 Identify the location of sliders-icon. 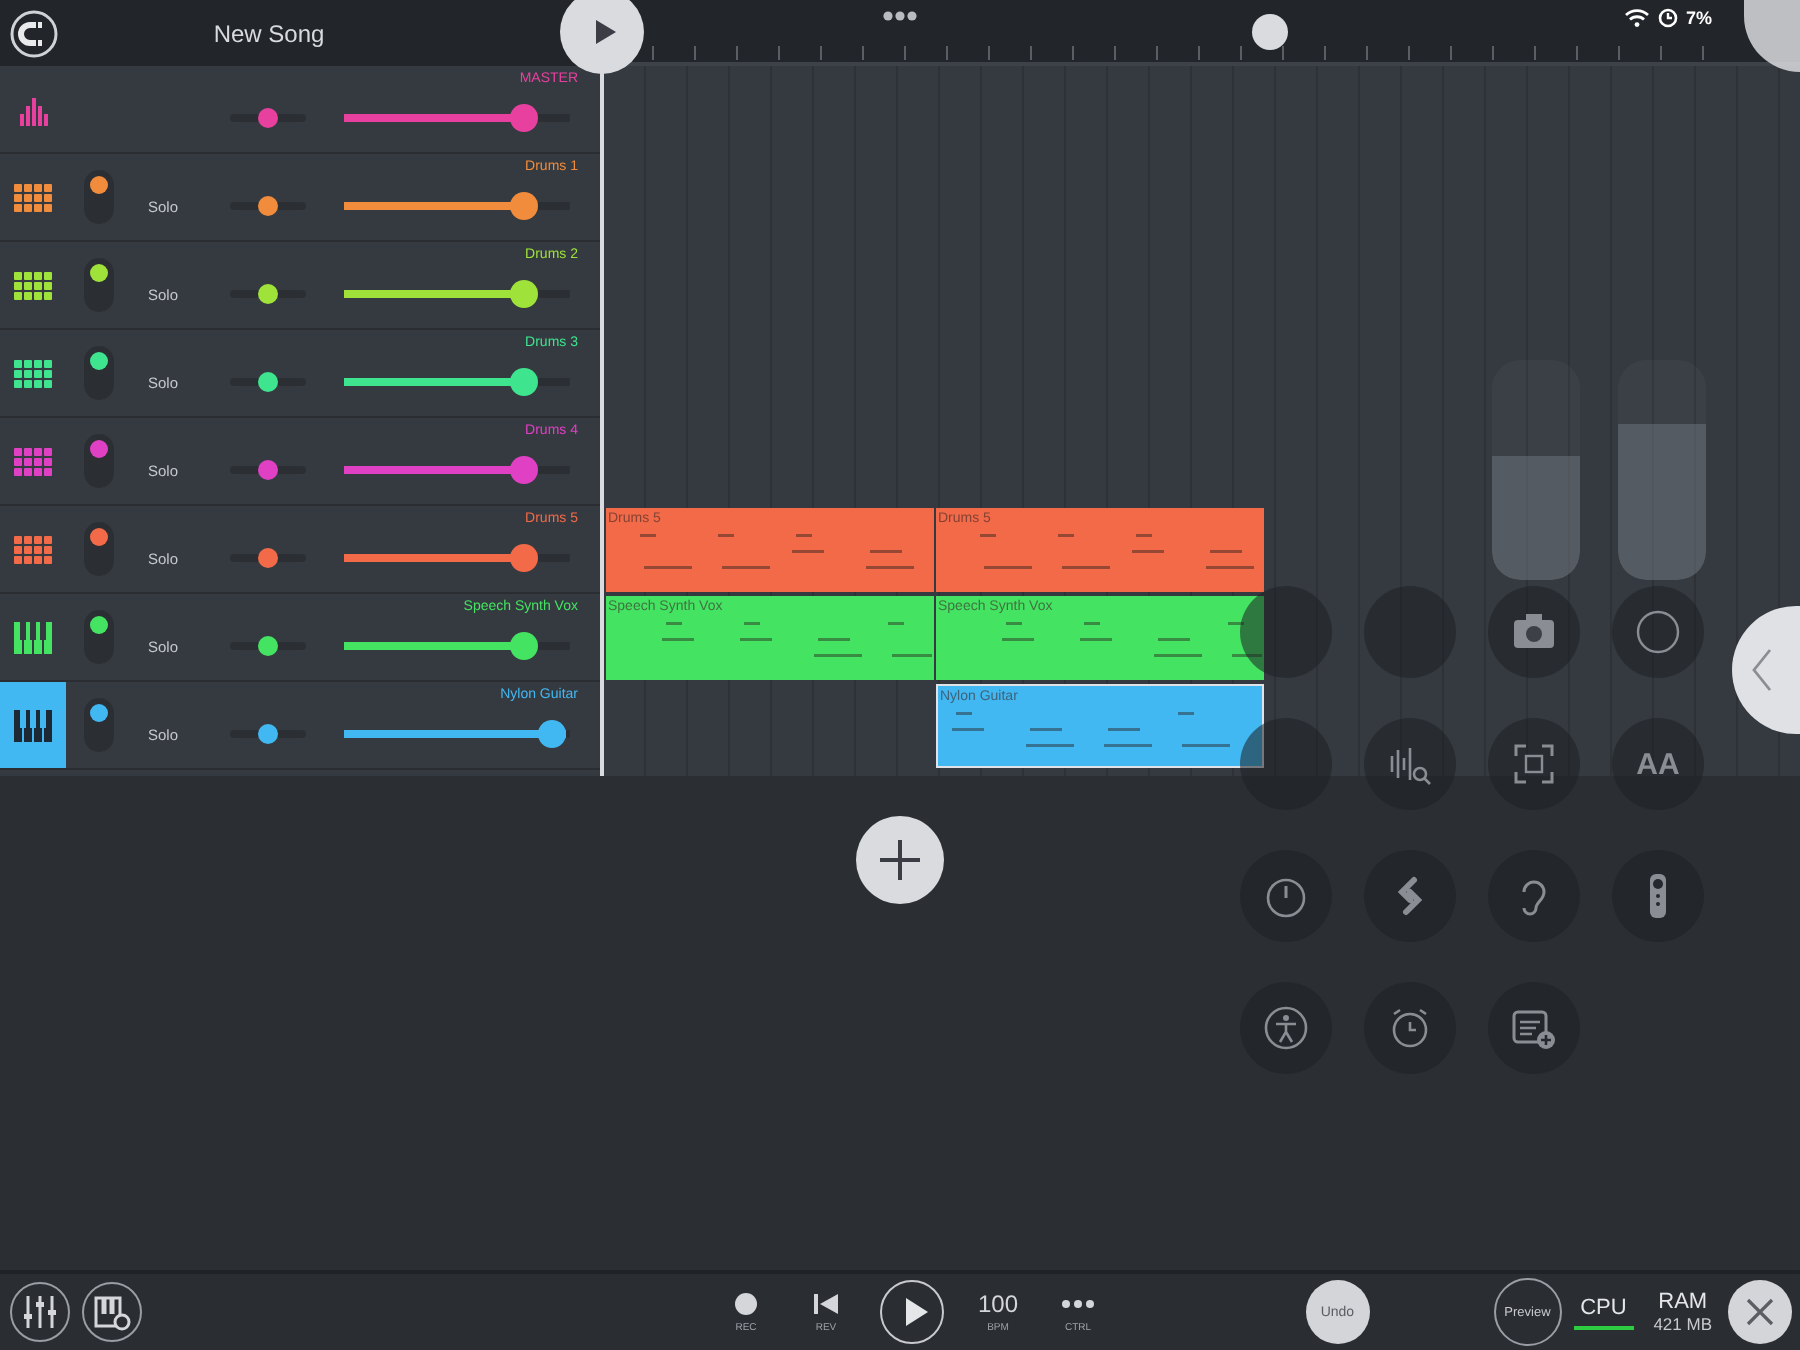
(40, 1312).